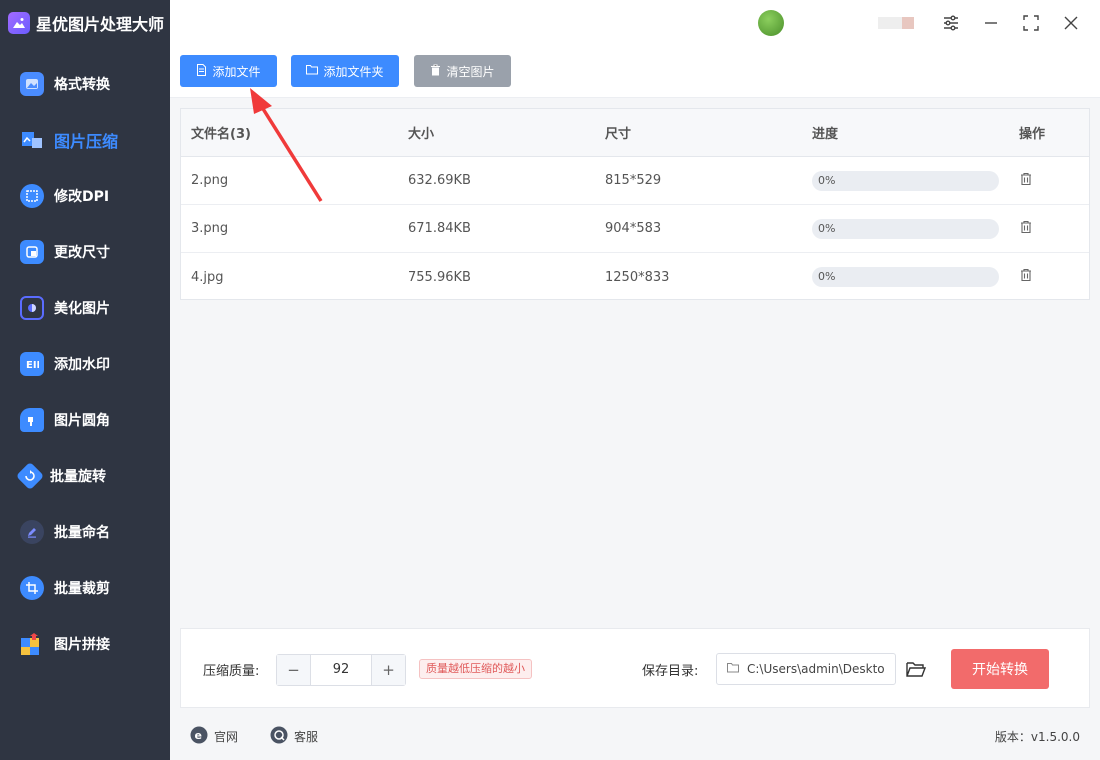 The image size is (1100, 760). Describe the element at coordinates (82, 253) in the screenshot. I see `sidebar-item-label: 更改尺寸` at that location.